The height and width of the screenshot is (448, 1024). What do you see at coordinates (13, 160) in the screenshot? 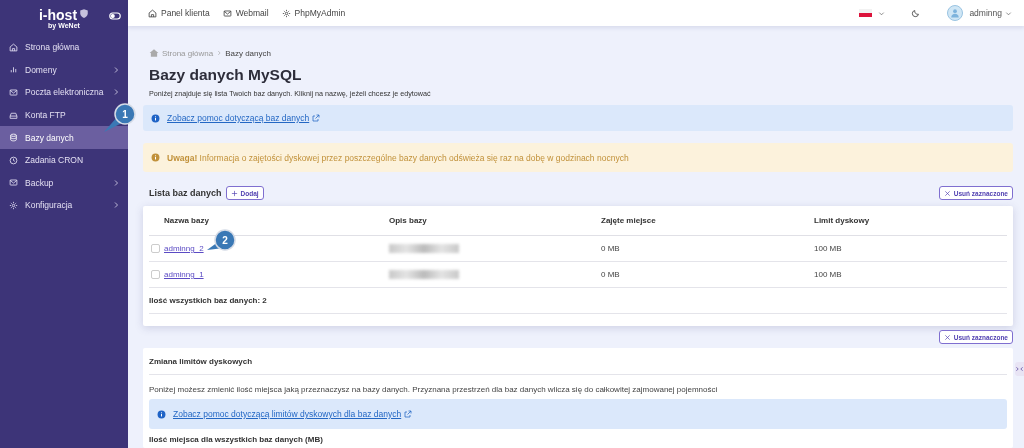
I see `clock-icon` at bounding box center [13, 160].